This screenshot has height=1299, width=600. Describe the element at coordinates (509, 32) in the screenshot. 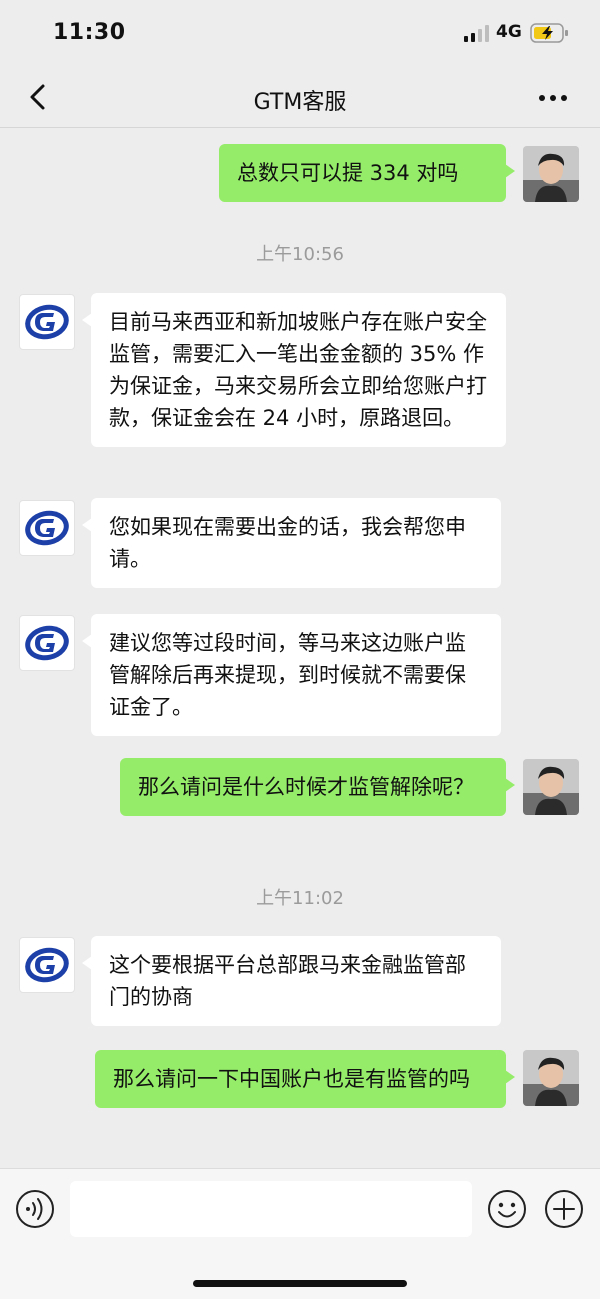

I see `network-label: 4G` at that location.